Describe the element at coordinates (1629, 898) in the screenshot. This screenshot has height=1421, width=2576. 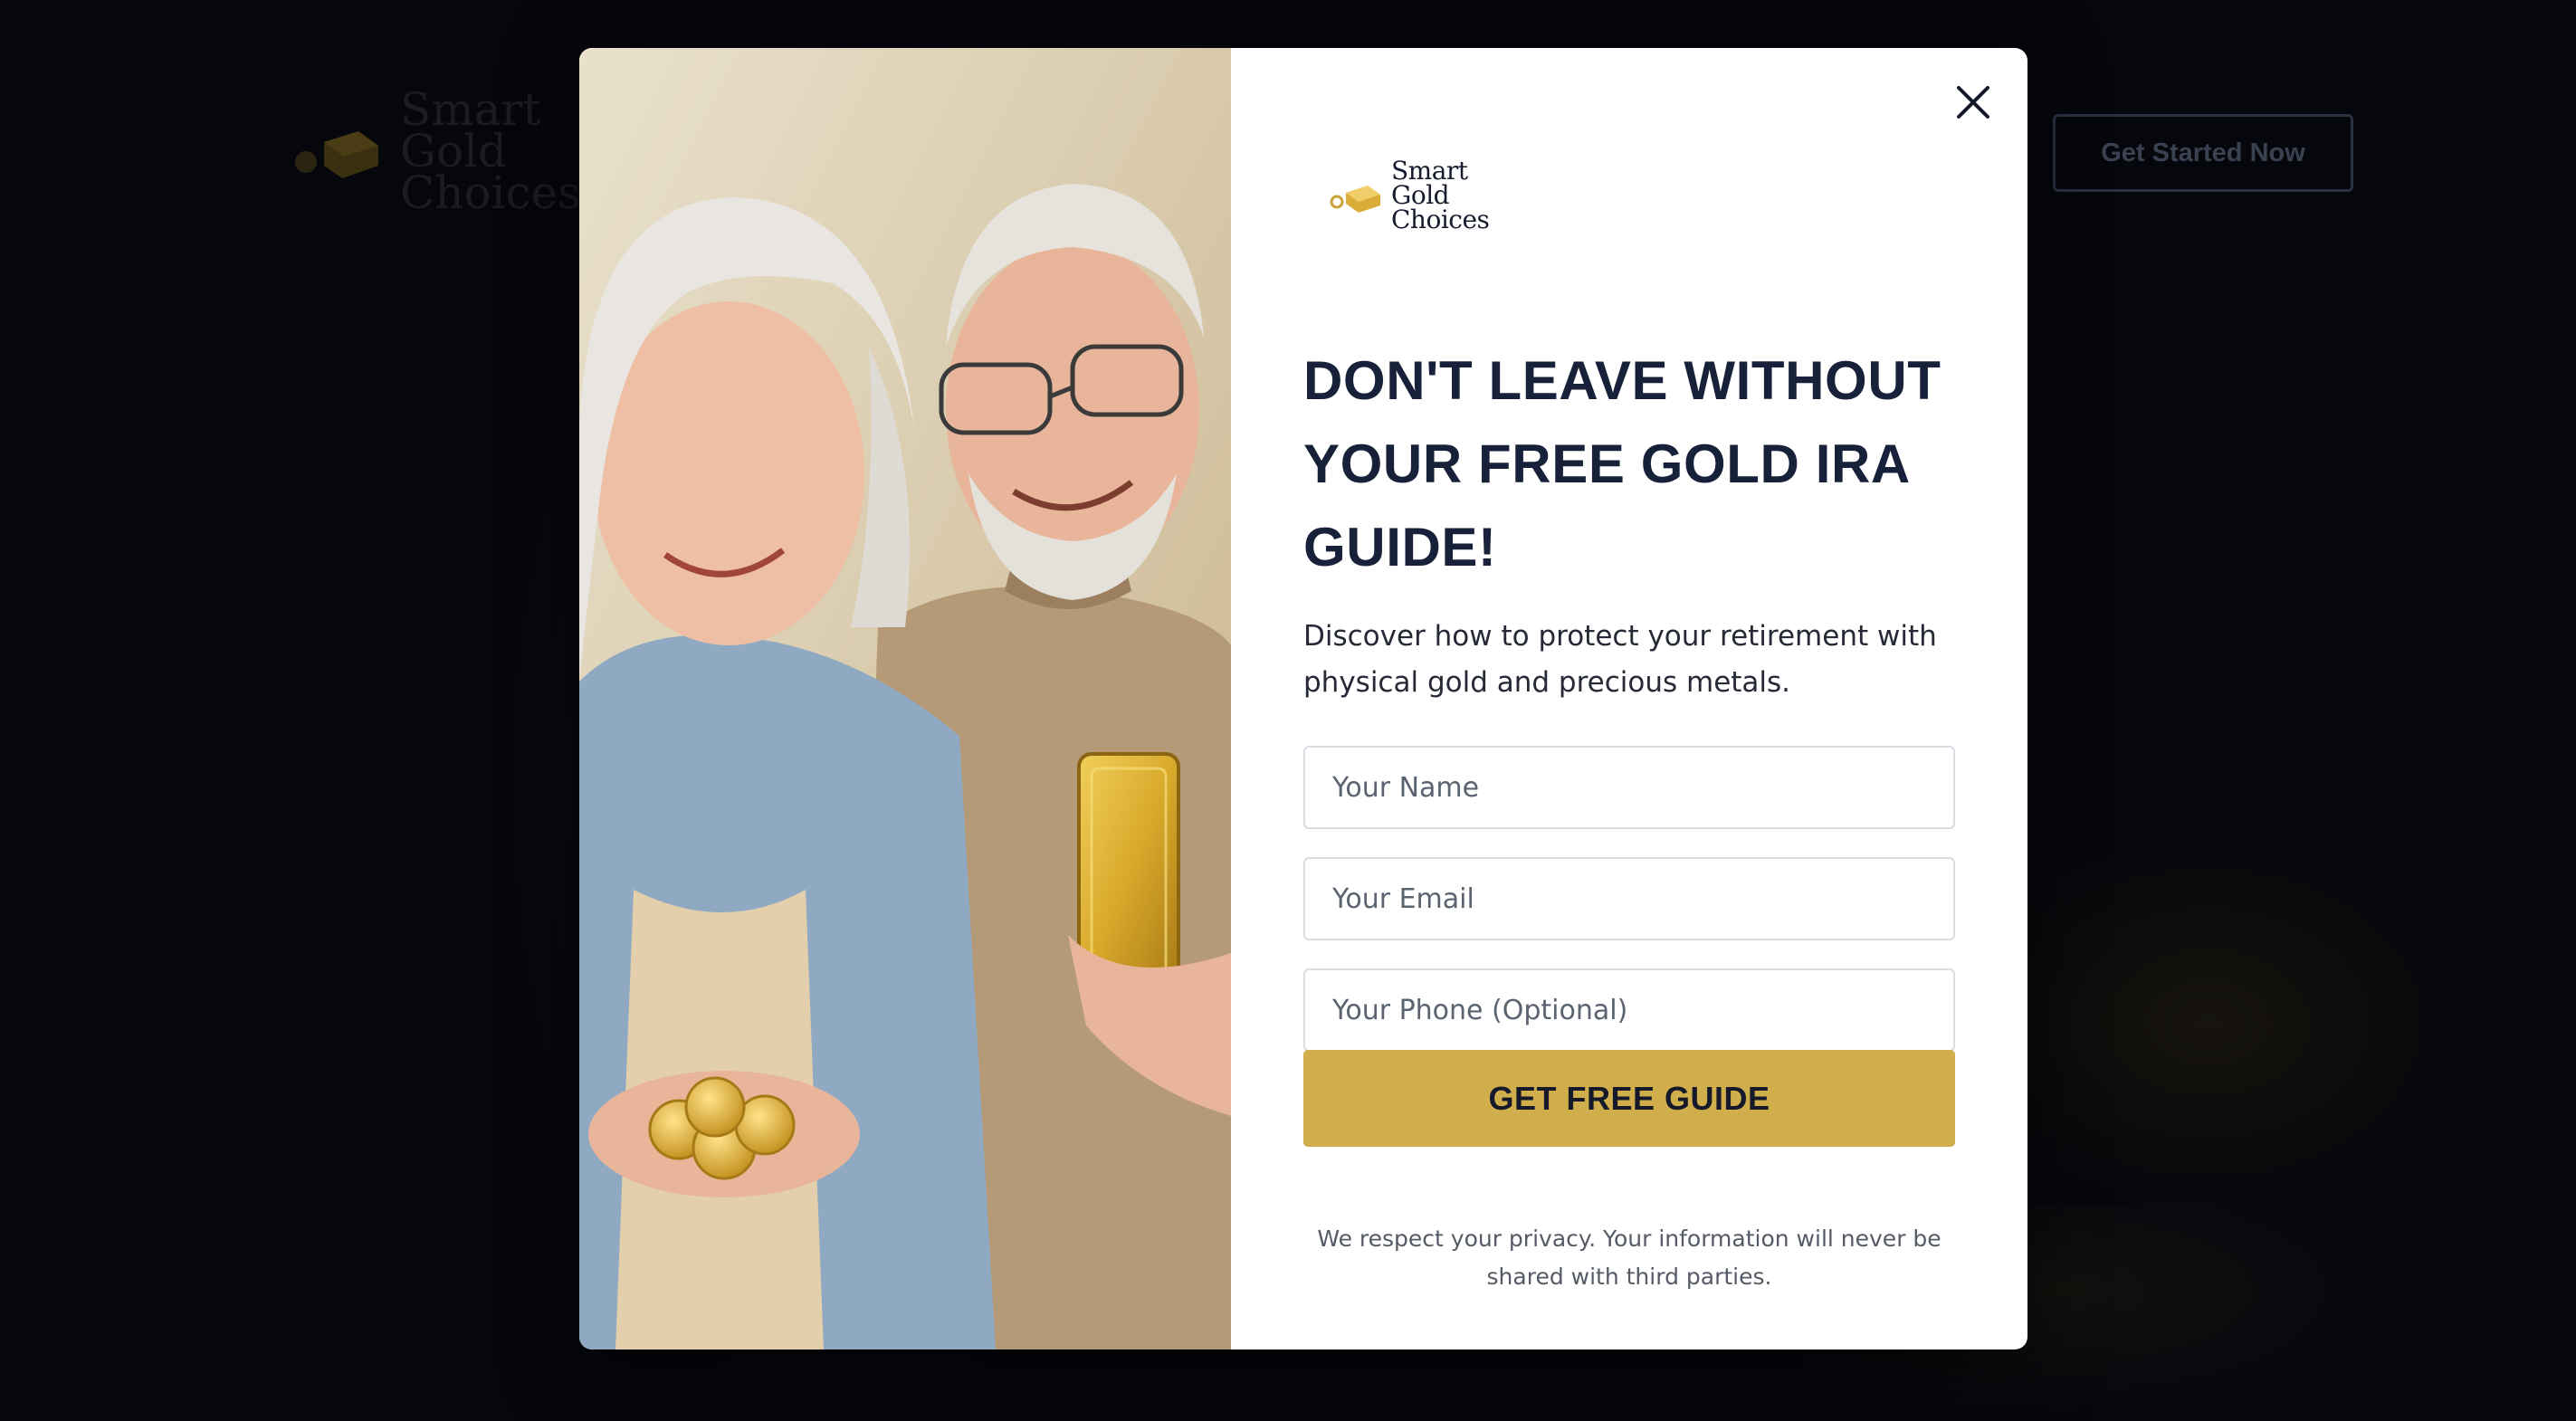
I see `email-input` at that location.